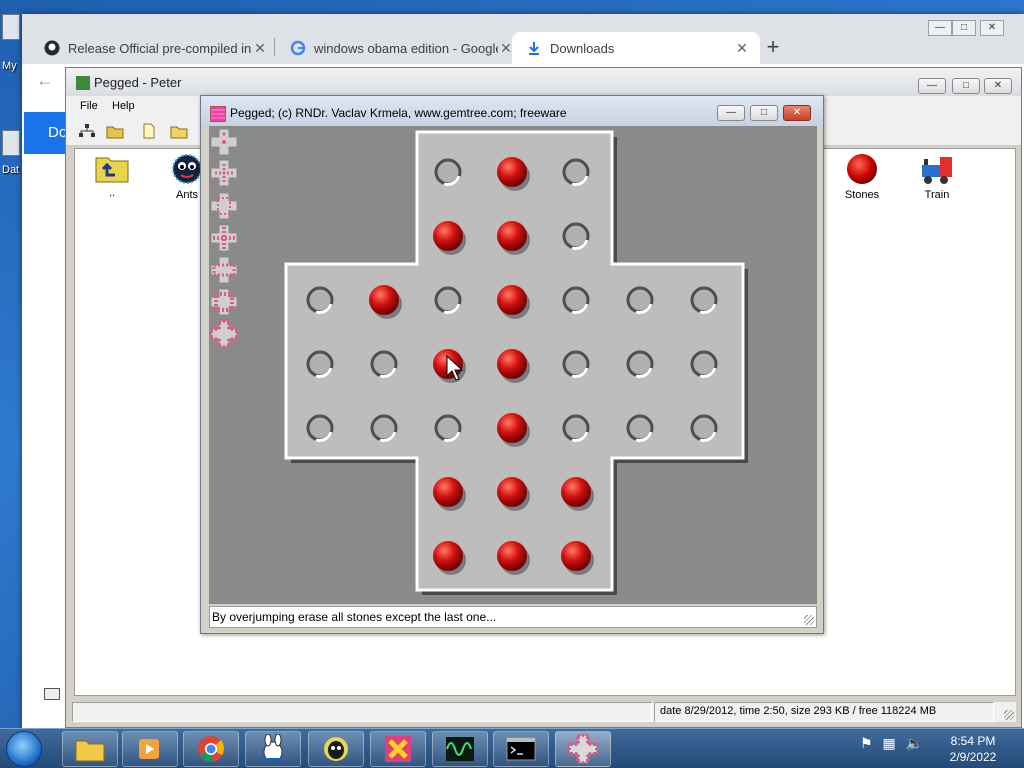 This screenshot has height=768, width=1024. What do you see at coordinates (123, 106) in the screenshot?
I see `menu-help: Help` at bounding box center [123, 106].